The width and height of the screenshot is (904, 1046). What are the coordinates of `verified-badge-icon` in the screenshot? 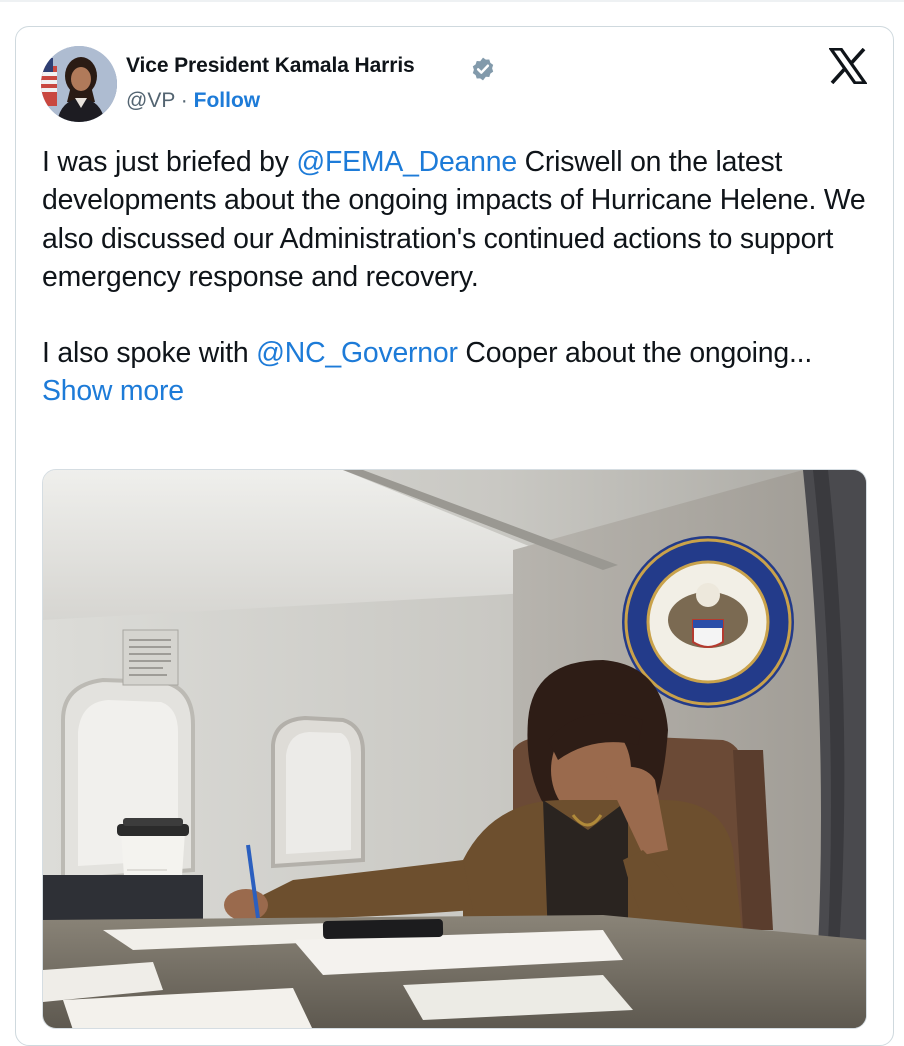 It's located at (483, 69).